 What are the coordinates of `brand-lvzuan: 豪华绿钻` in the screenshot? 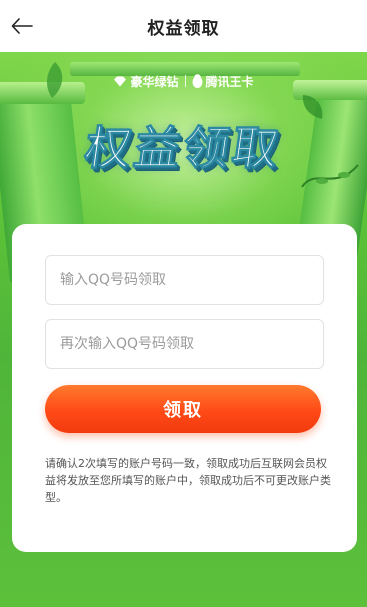 It's located at (146, 81).